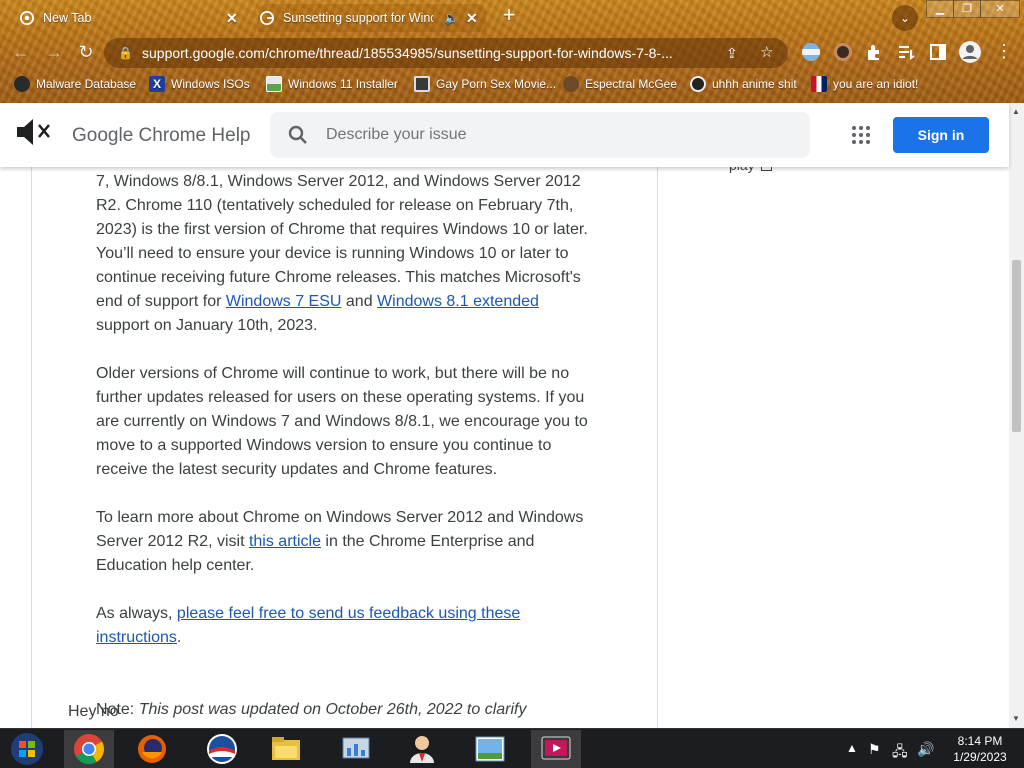 Image resolution: width=1024 pixels, height=768 pixels. Describe the element at coordinates (571, 84) in the screenshot. I see `character-face-icon` at that location.